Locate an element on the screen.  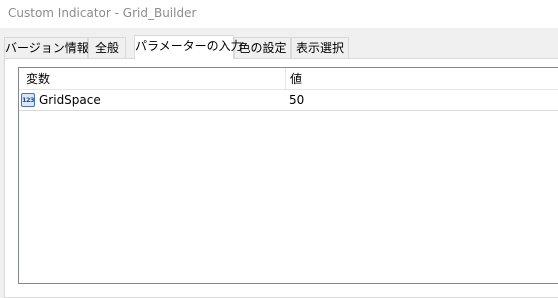
parameter-value: 50 is located at coordinates (422, 100).